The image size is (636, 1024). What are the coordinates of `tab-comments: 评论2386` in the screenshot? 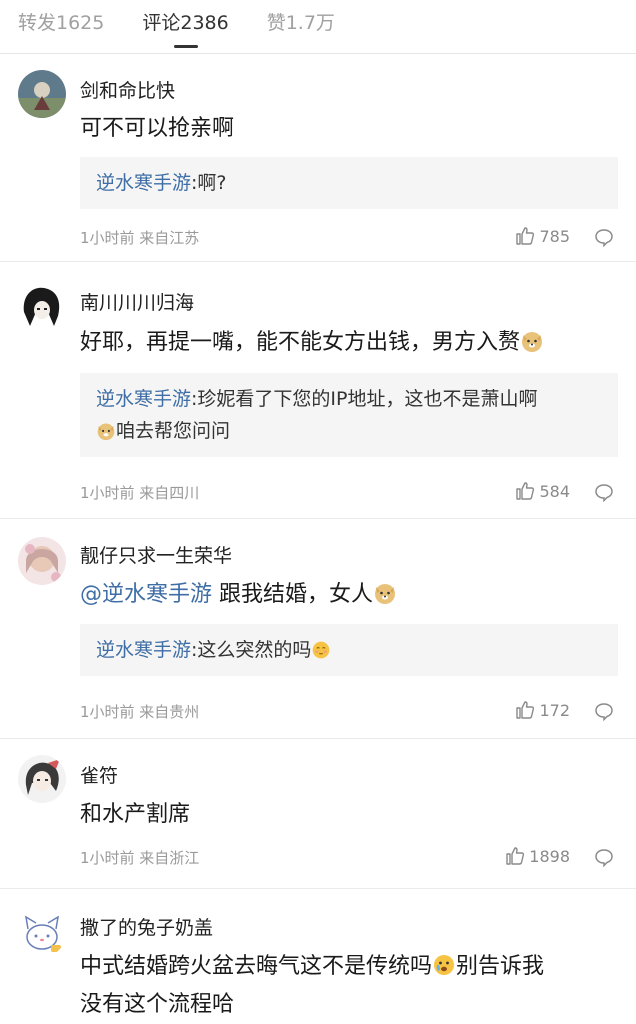 It's located at (185, 31).